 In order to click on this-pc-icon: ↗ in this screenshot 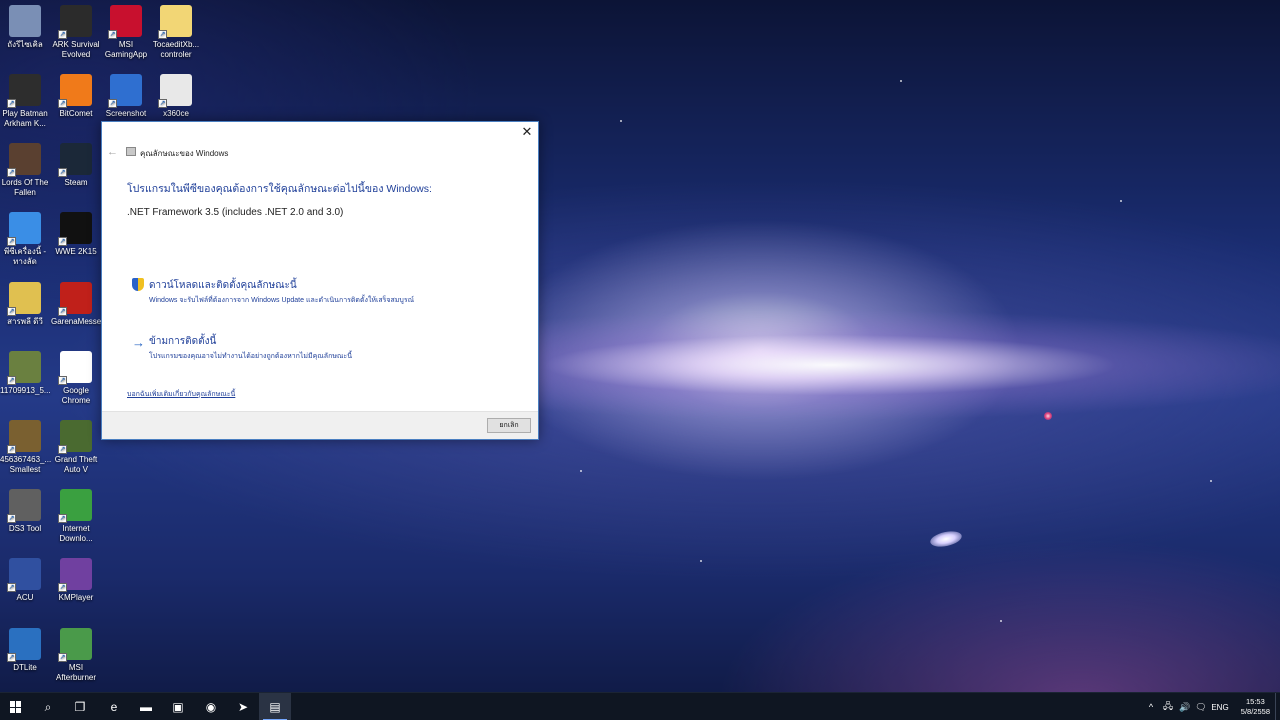, I will do `click(24, 229)`.